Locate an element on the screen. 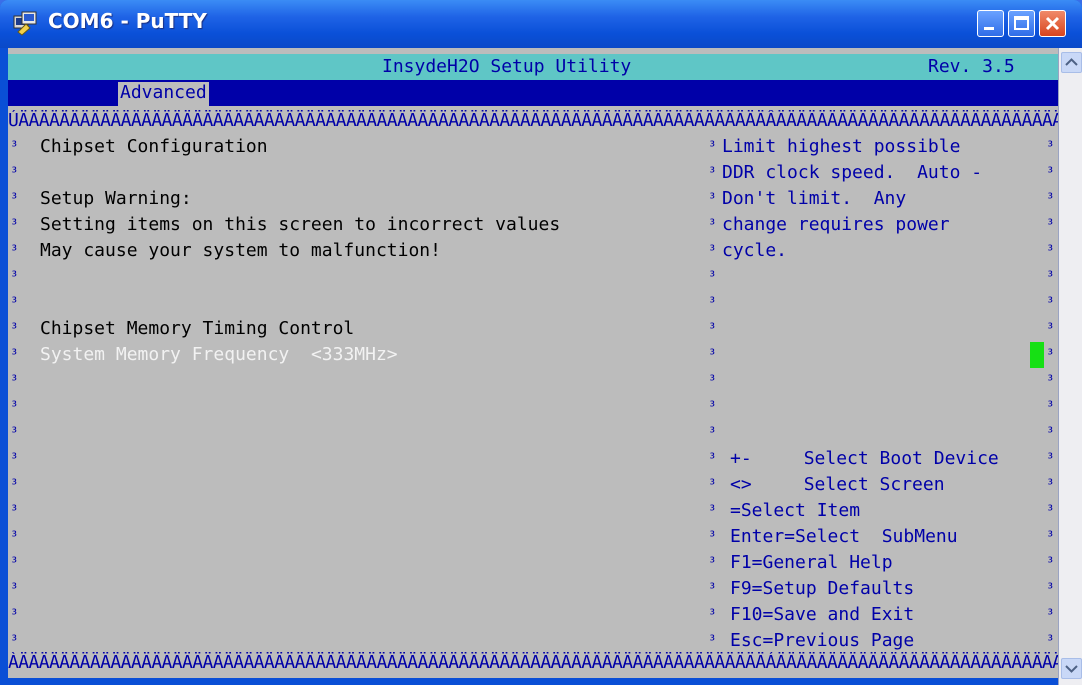 The image size is (1082, 685). maximize-icon is located at coordinates (1021, 23).